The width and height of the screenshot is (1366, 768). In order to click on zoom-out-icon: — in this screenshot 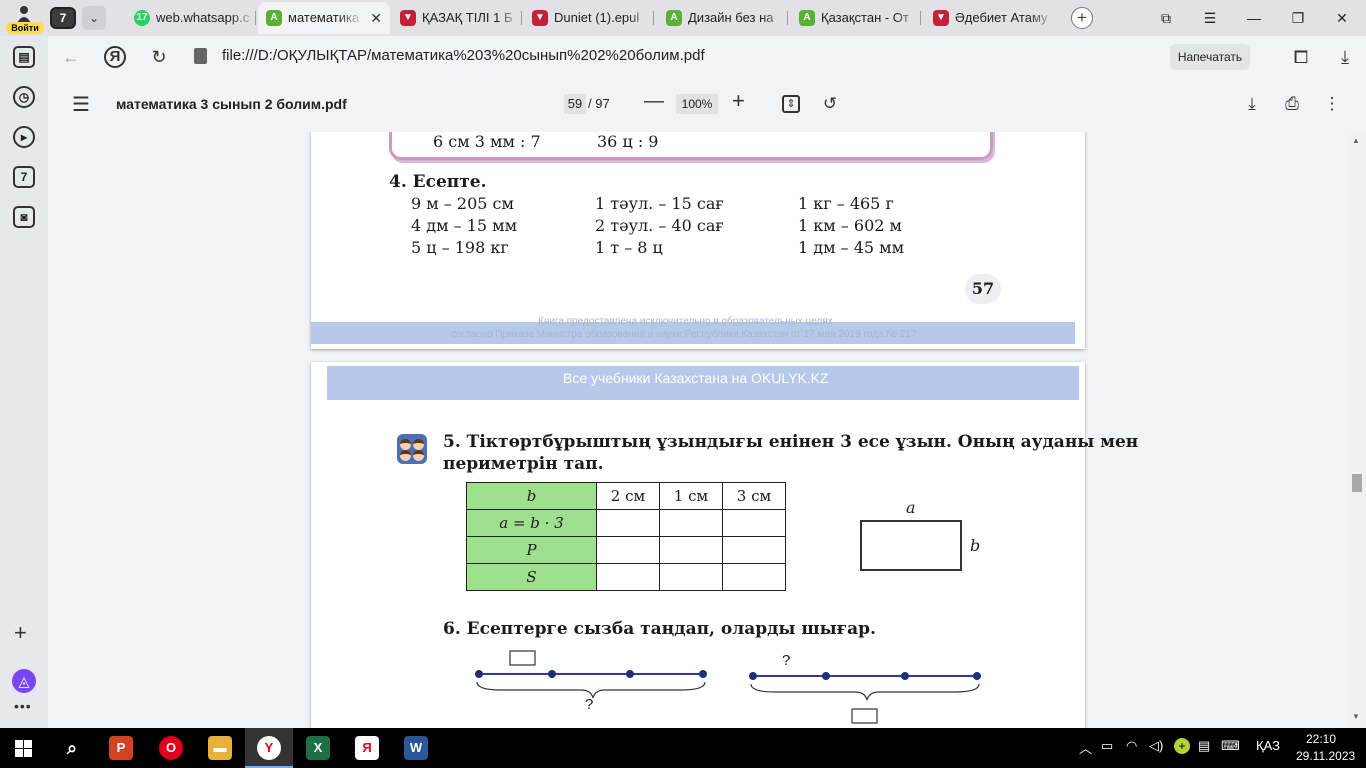, I will do `click(654, 101)`.